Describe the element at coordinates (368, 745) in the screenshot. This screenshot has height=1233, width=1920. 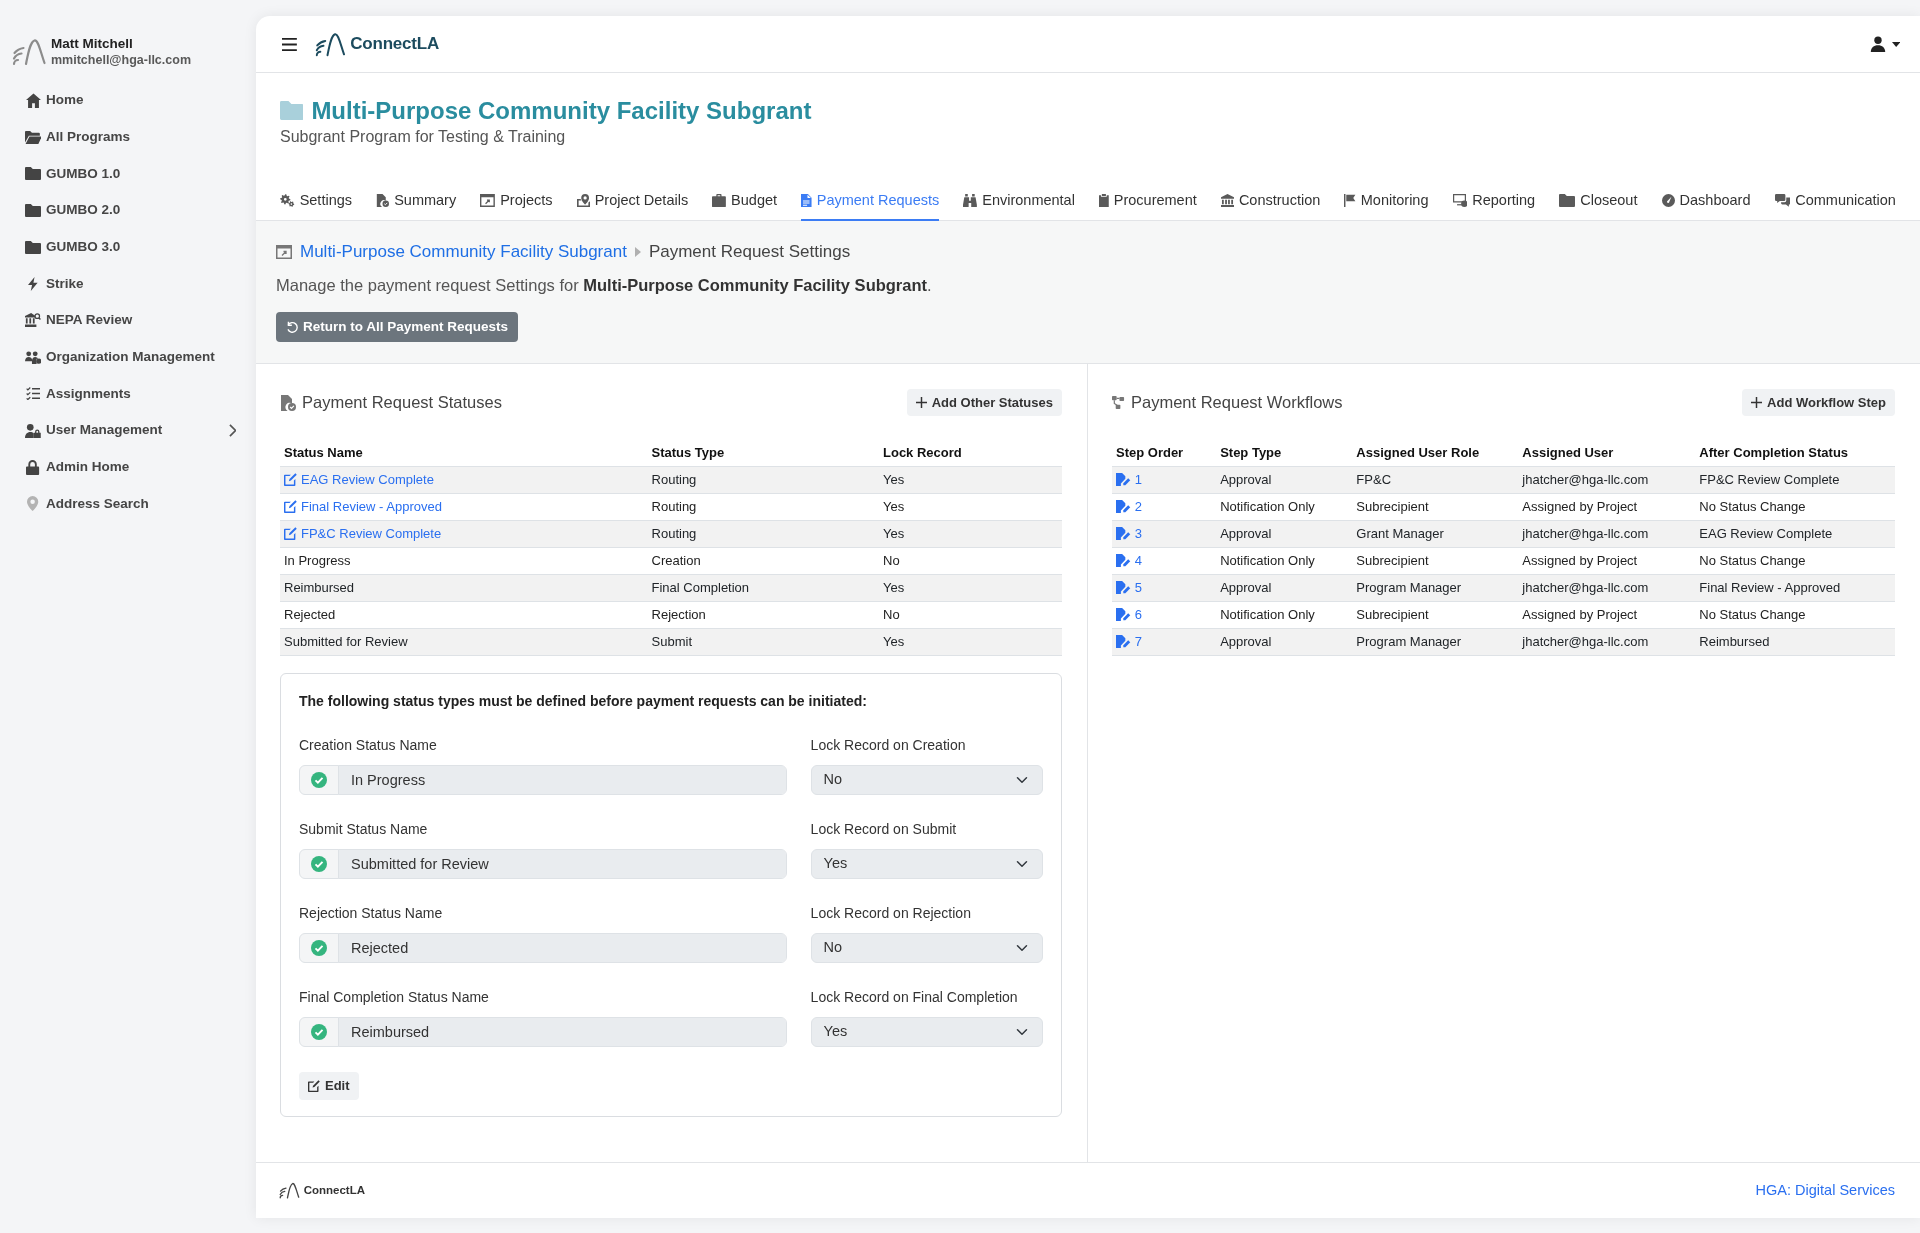
I see `field-label: Creation Status Name` at that location.